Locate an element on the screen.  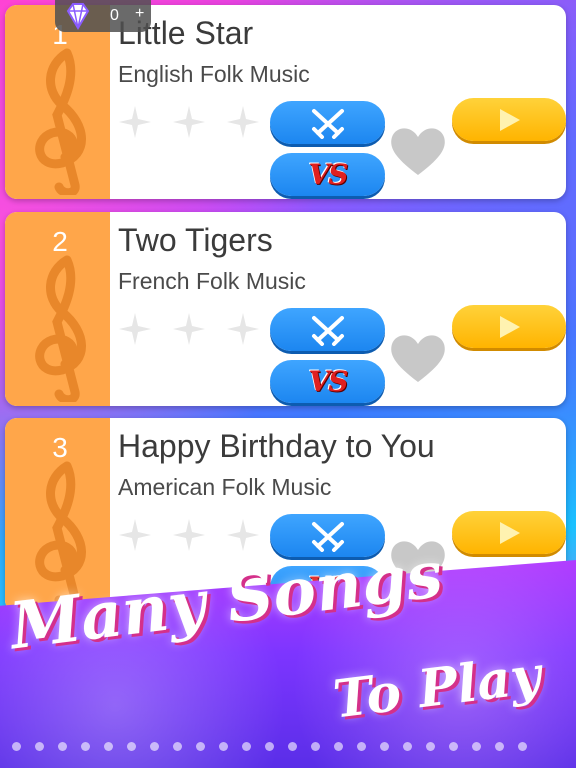
song-subtitle: English Folk Music is located at coordinates (214, 74).